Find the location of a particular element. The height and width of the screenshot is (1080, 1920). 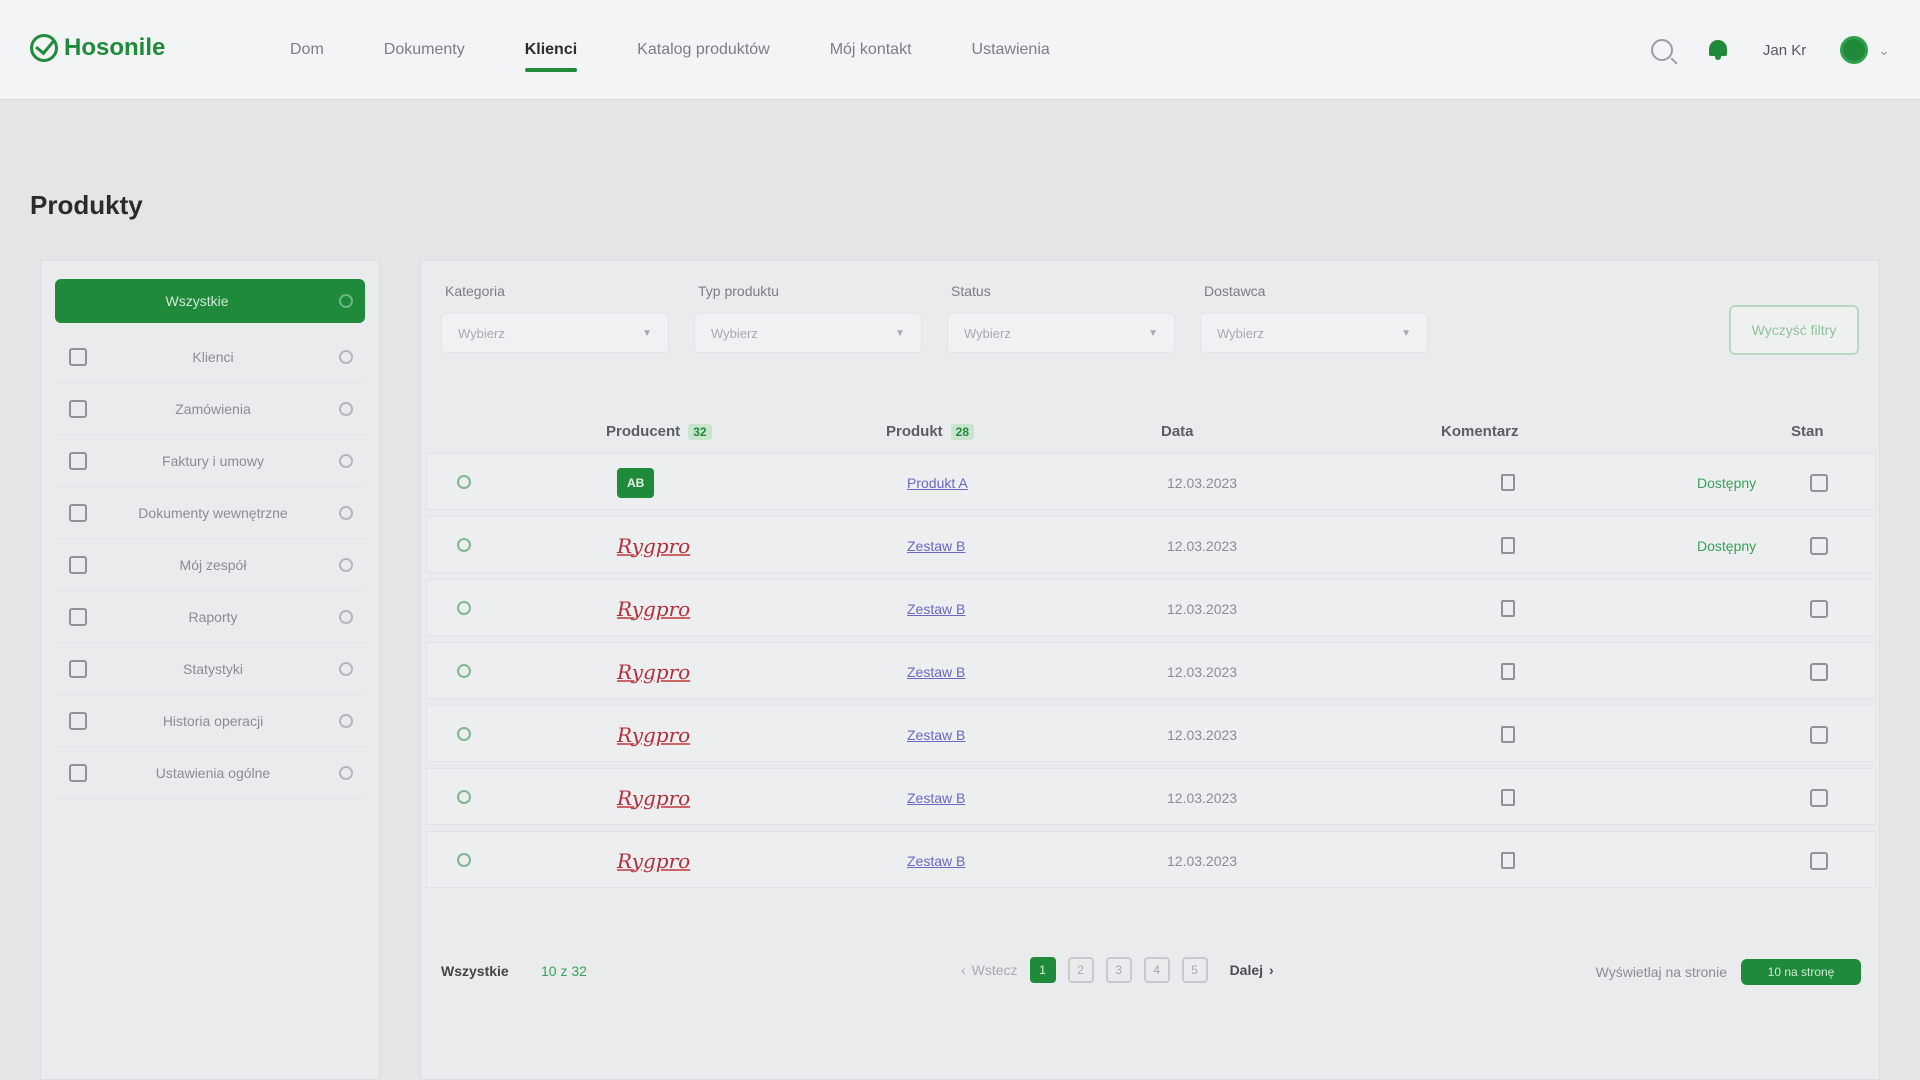

sidebar-item-orders: Zamówienia is located at coordinates (210, 409).